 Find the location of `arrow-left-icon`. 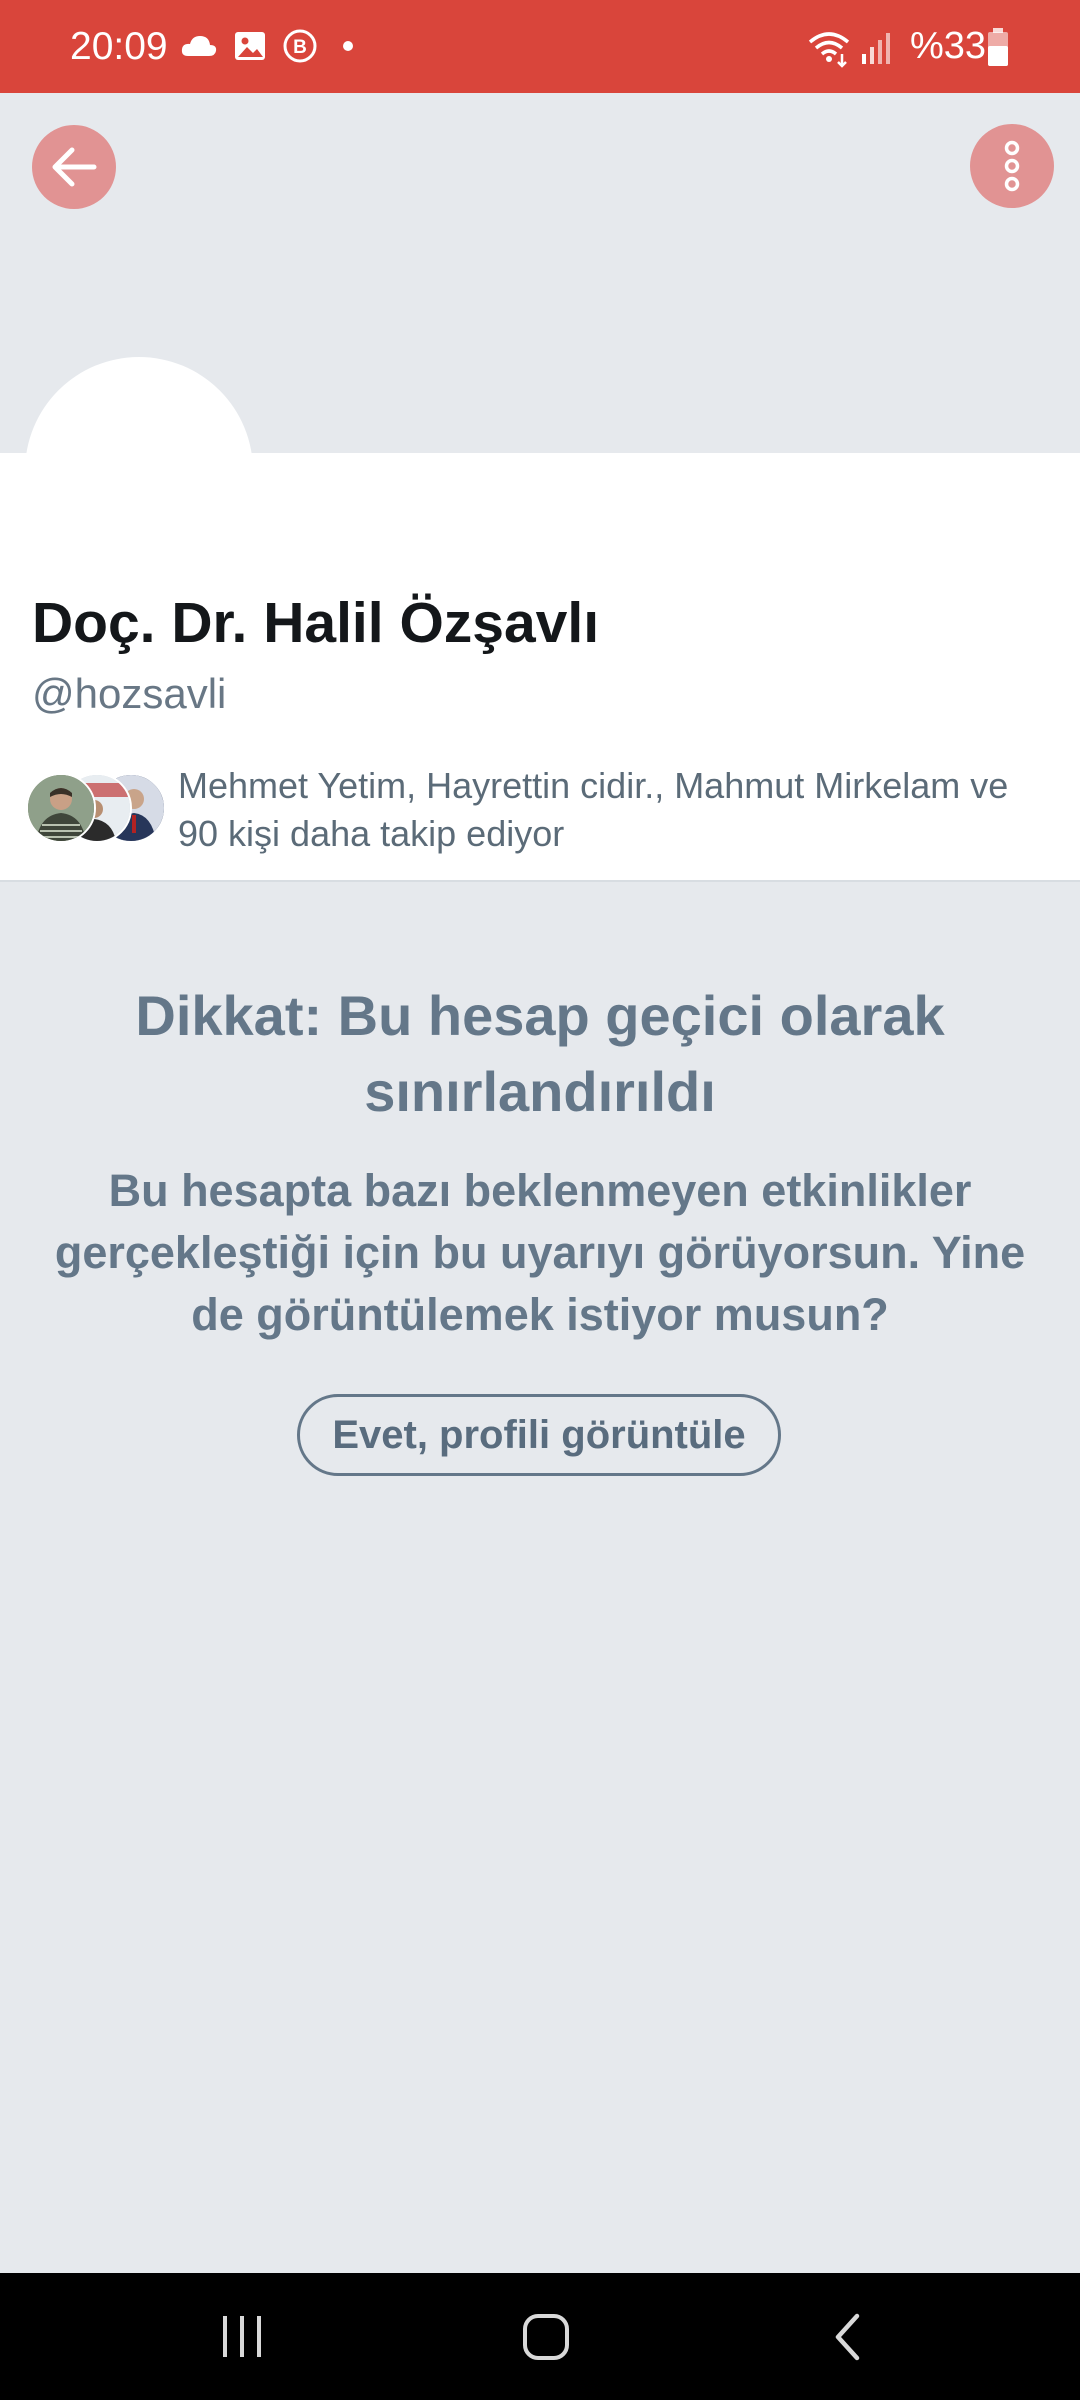

arrow-left-icon is located at coordinates (74, 167).